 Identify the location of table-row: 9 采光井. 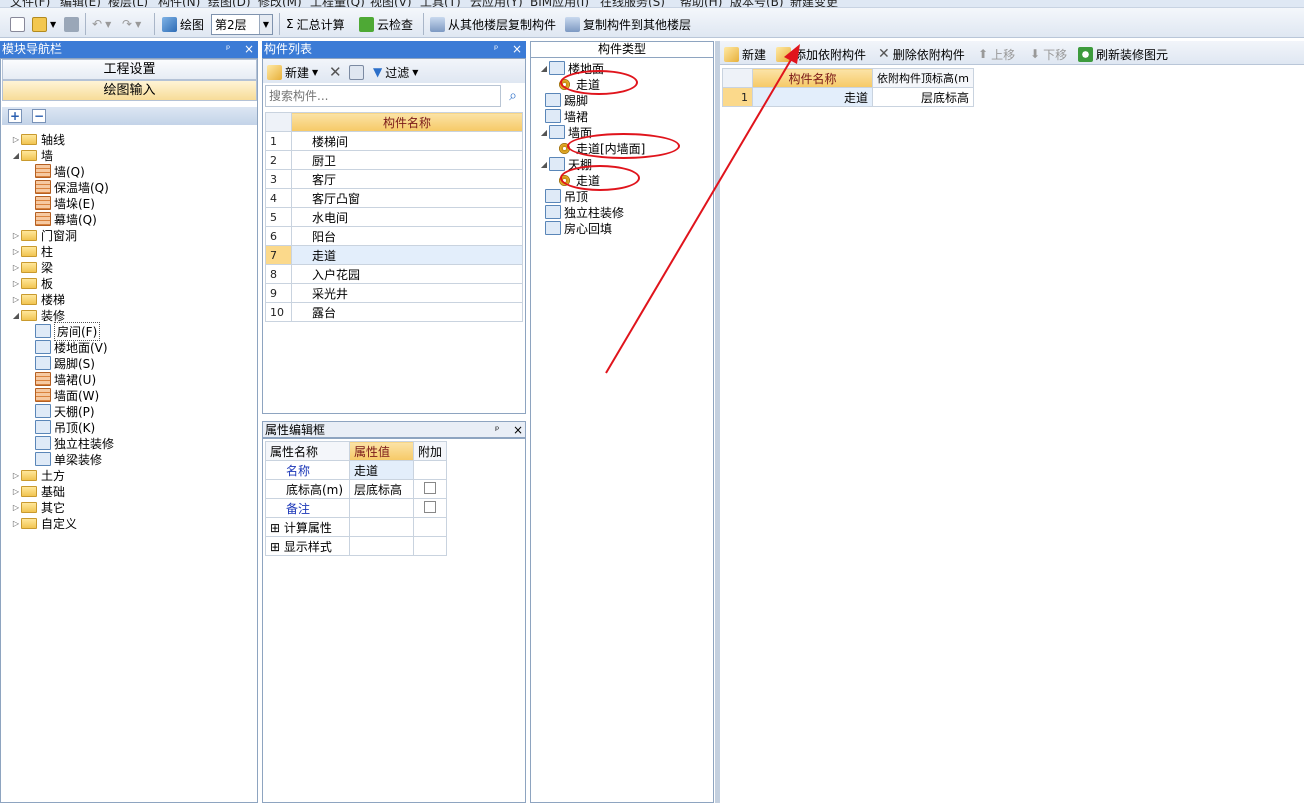
(394, 293).